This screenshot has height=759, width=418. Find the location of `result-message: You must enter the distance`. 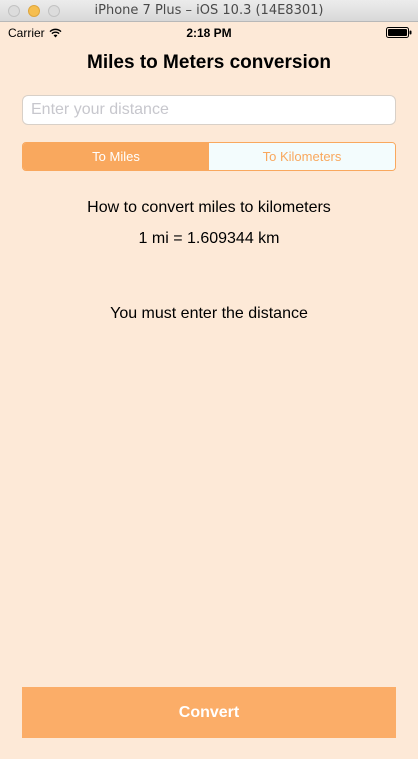

result-message: You must enter the distance is located at coordinates (209, 313).